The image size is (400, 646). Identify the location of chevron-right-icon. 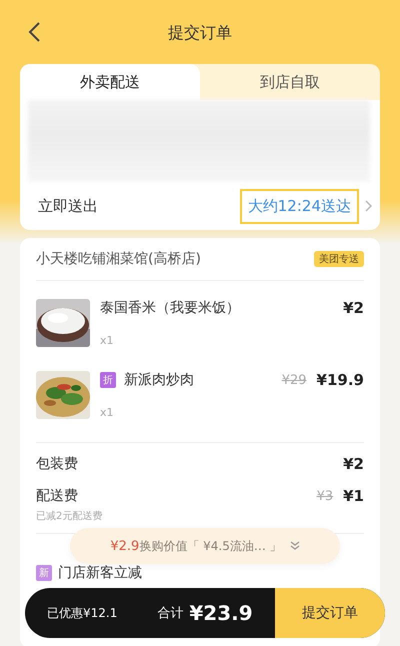
(368, 206).